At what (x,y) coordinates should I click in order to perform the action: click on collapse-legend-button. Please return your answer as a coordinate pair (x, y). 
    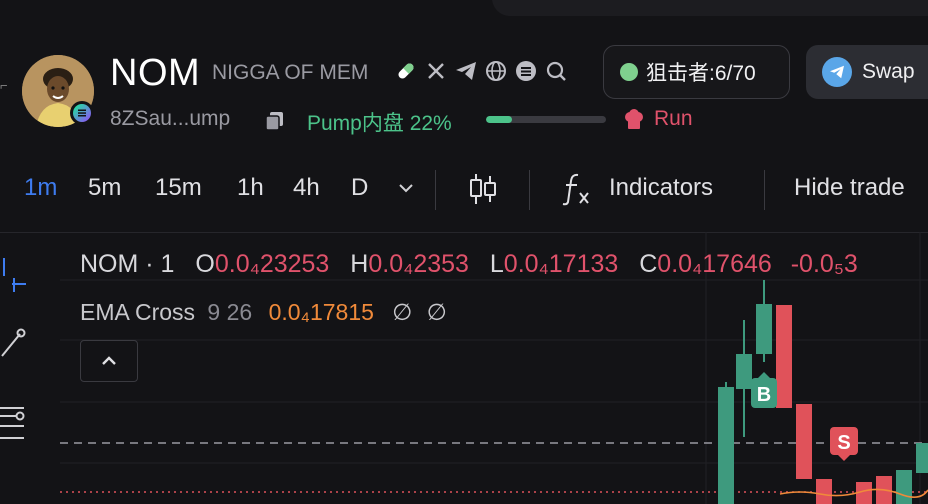
    Looking at the image, I should click on (109, 361).